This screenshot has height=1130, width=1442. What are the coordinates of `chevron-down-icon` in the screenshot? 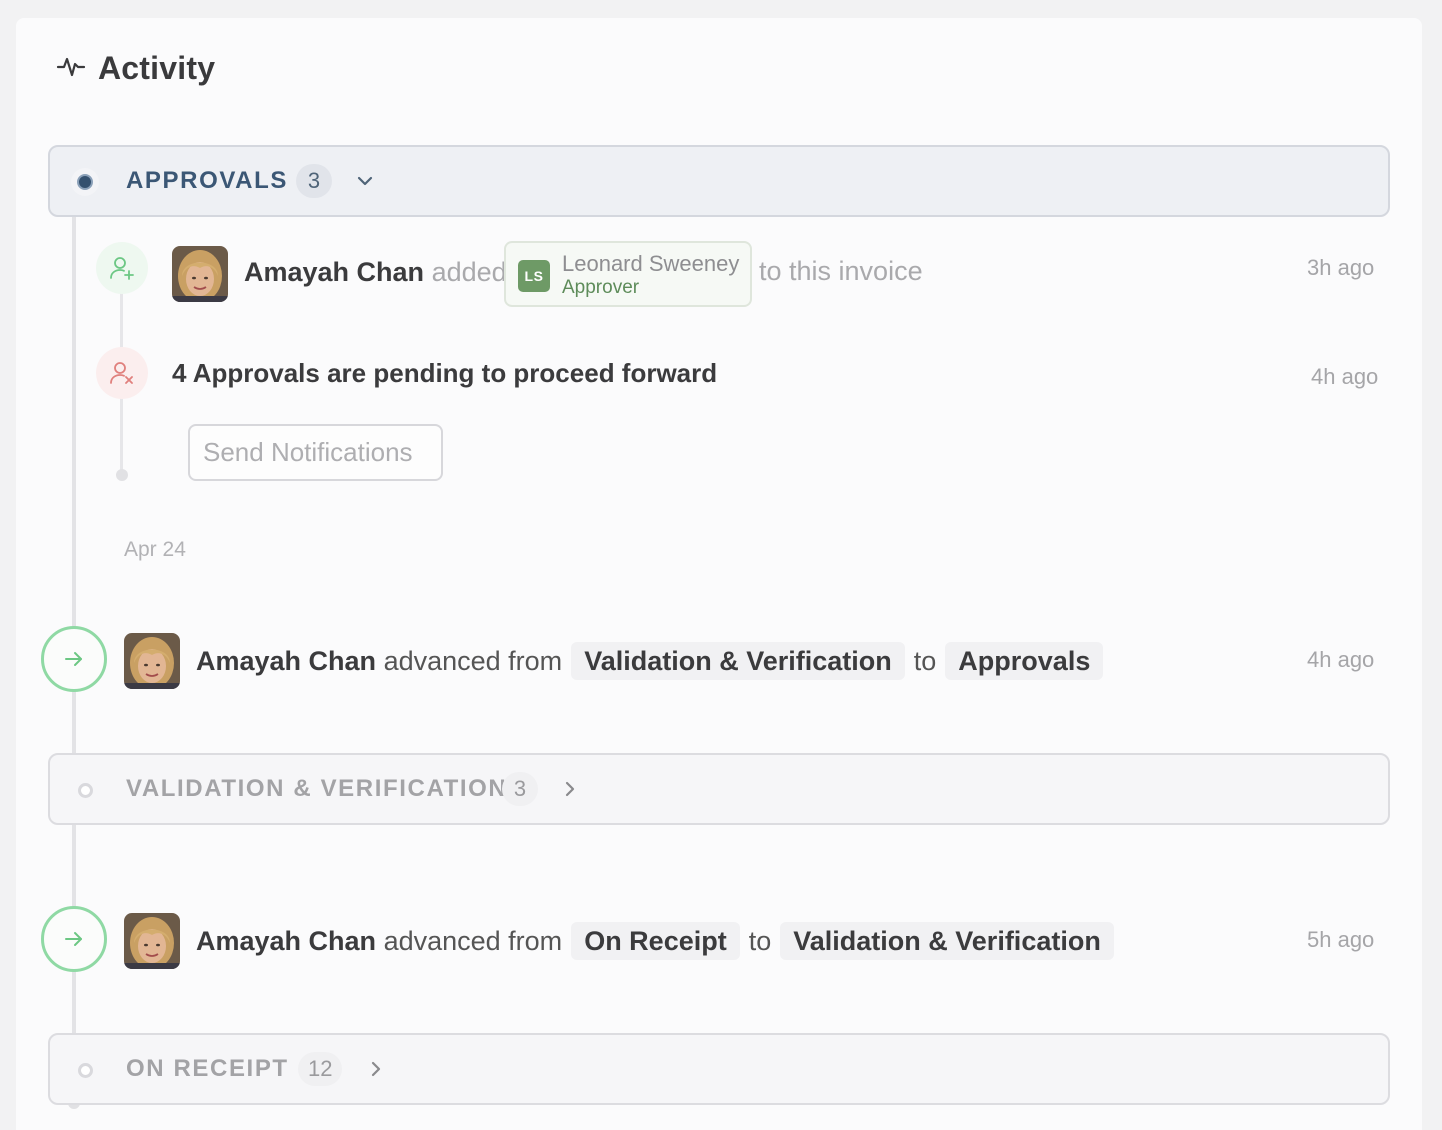 It's located at (365, 181).